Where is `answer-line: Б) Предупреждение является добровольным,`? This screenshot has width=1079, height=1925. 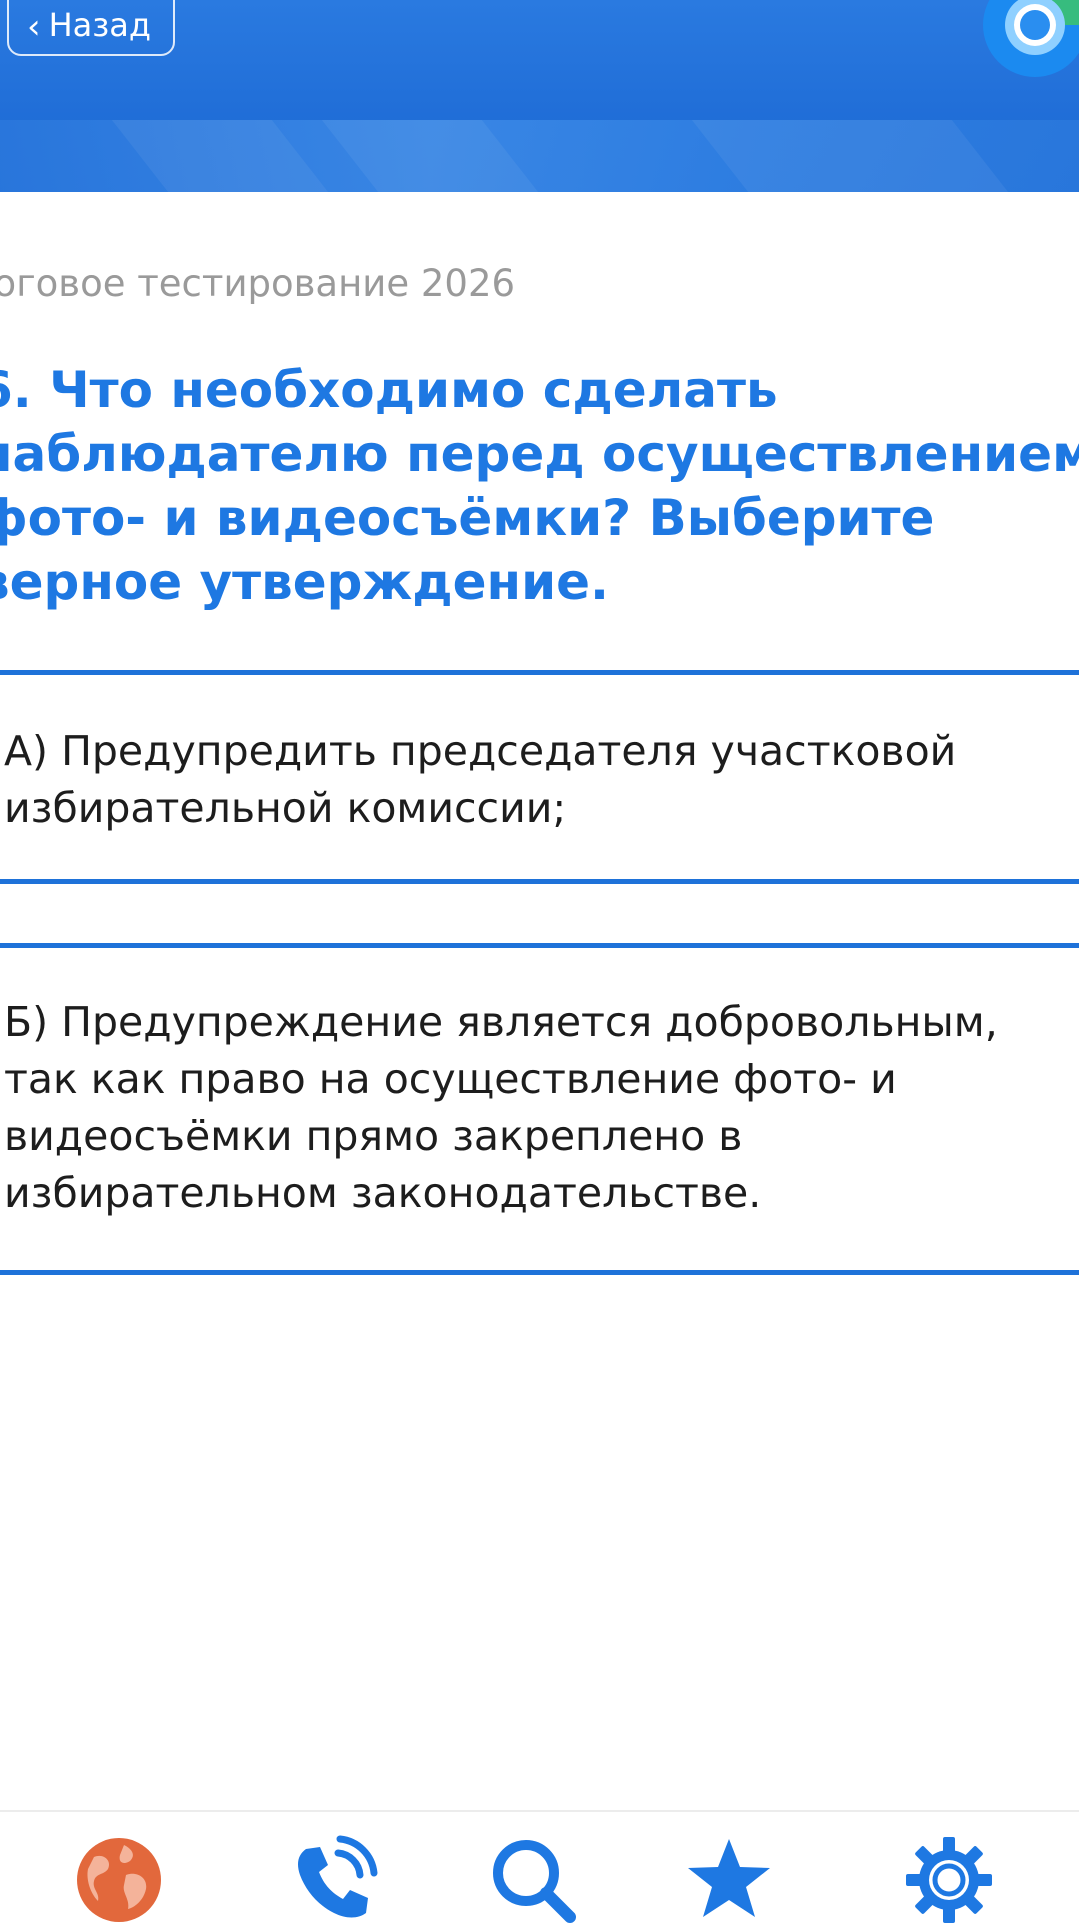 answer-line: Б) Предупреждение является добровольным, is located at coordinates (501, 1022).